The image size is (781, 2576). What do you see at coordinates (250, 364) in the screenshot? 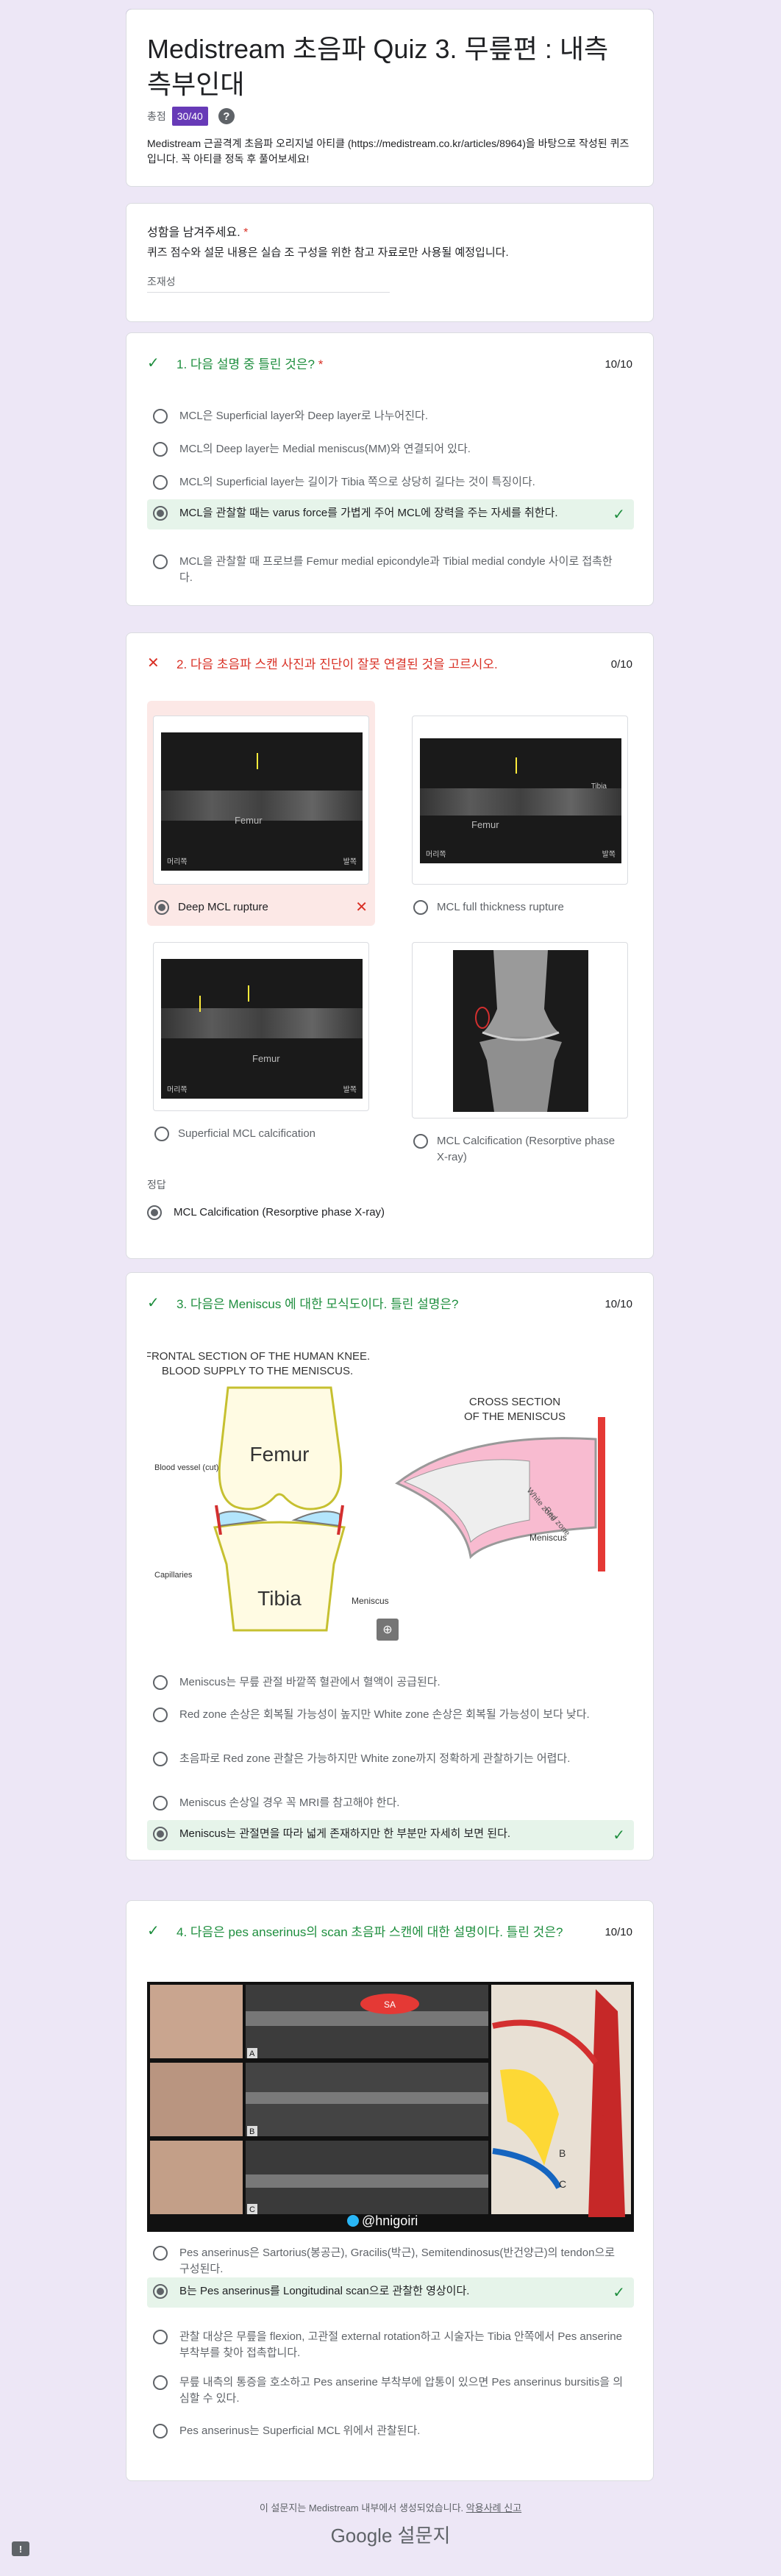
I see `question-title: 1. 다음 설명 중 틀린 것은? *` at bounding box center [250, 364].